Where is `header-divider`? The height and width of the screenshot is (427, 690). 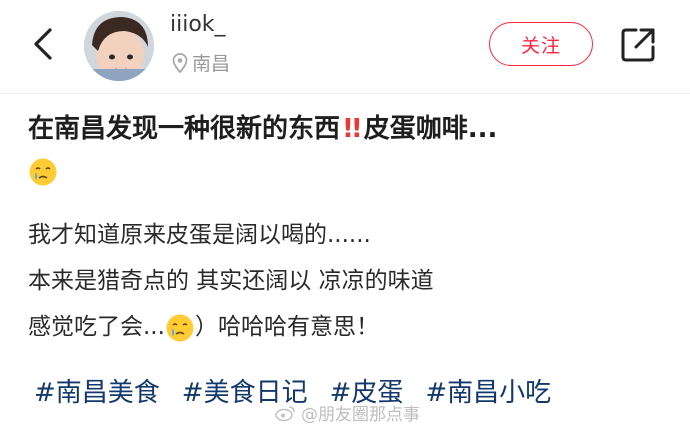 header-divider is located at coordinates (345, 93).